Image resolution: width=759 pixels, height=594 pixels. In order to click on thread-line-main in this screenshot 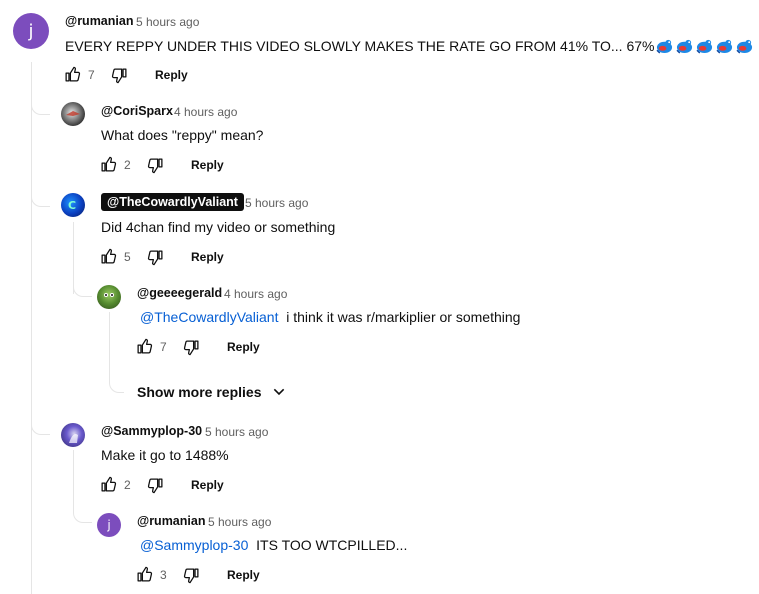, I will do `click(31, 328)`.